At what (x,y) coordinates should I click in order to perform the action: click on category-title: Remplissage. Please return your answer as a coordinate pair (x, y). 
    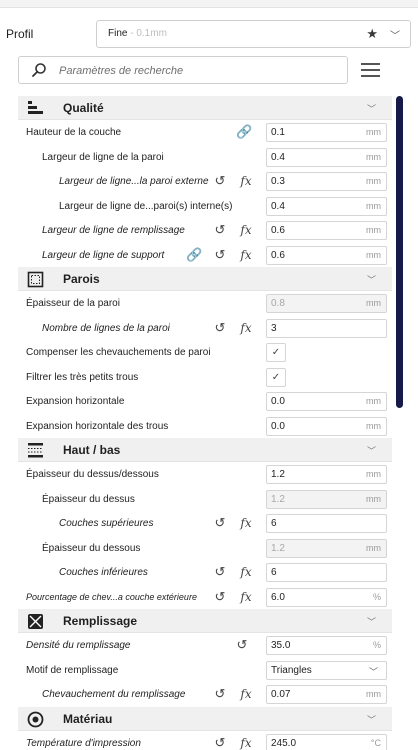
    Looking at the image, I should click on (100, 621).